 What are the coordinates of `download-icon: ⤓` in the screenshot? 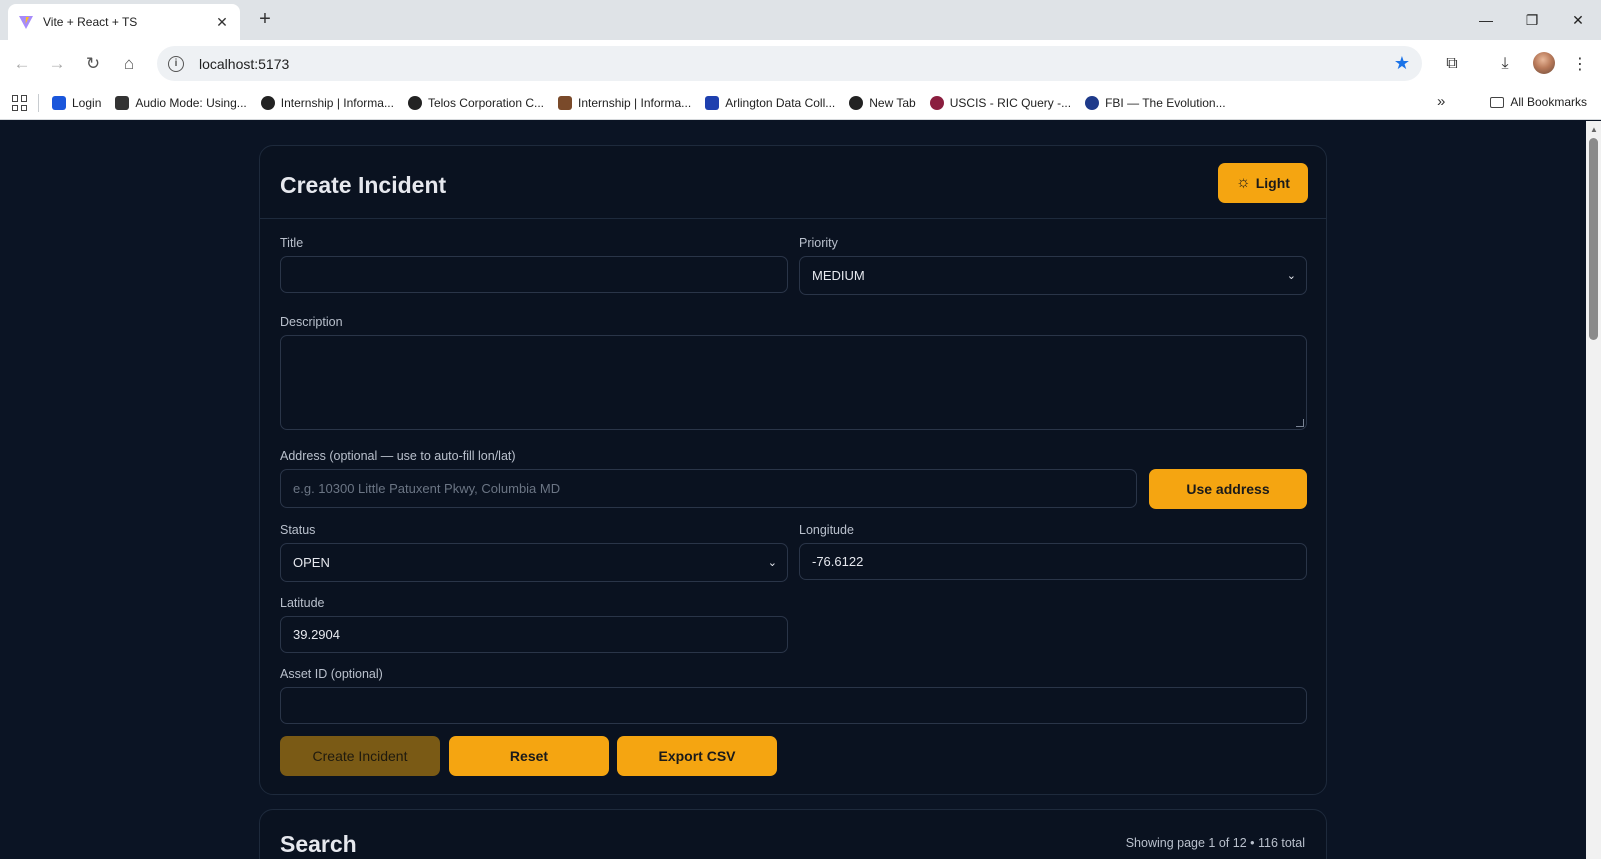 It's located at (1505, 64).